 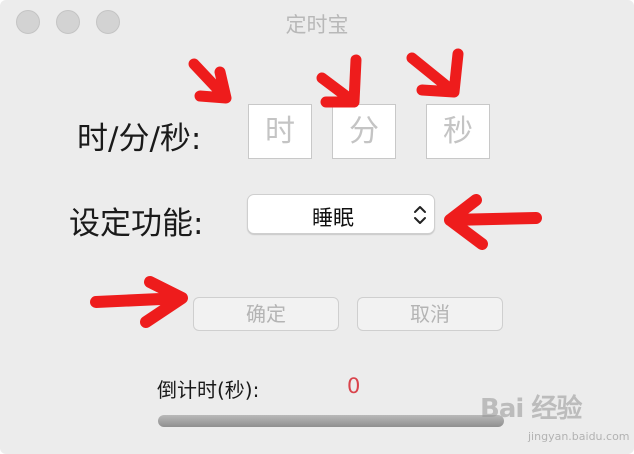 What do you see at coordinates (331, 421) in the screenshot?
I see `countdown-progress-bar` at bounding box center [331, 421].